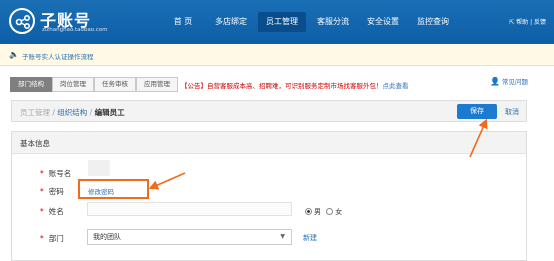 The height and width of the screenshot is (261, 554). What do you see at coordinates (31, 84) in the screenshot?
I see `tab-dept-structure: 部门结构` at bounding box center [31, 84].